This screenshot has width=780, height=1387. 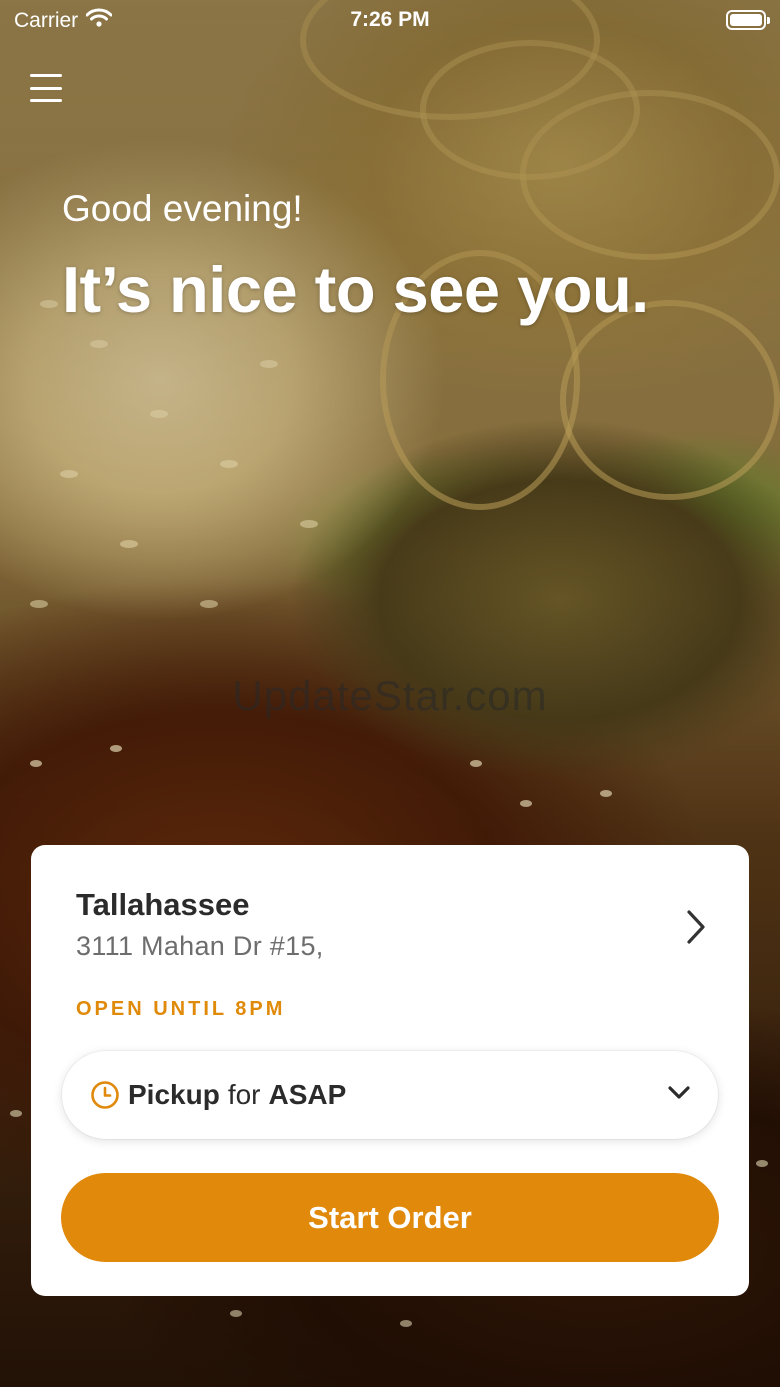 I want to click on start-order-button: Start Order, so click(x=390, y=1217).